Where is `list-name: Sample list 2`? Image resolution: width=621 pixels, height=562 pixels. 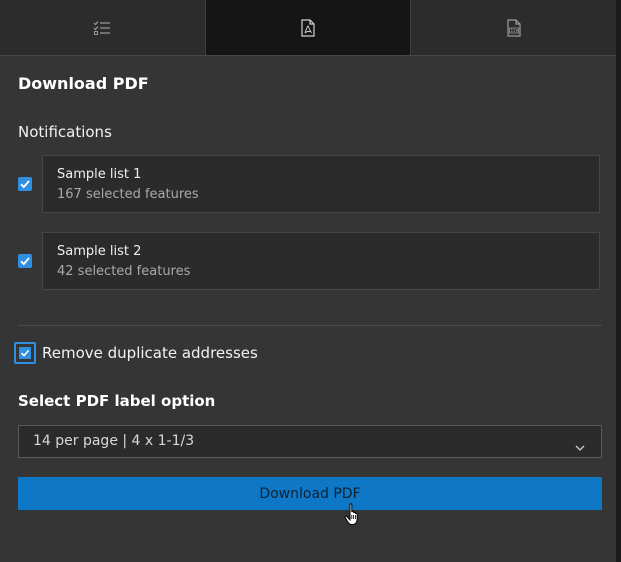 list-name: Sample list 2 is located at coordinates (99, 251).